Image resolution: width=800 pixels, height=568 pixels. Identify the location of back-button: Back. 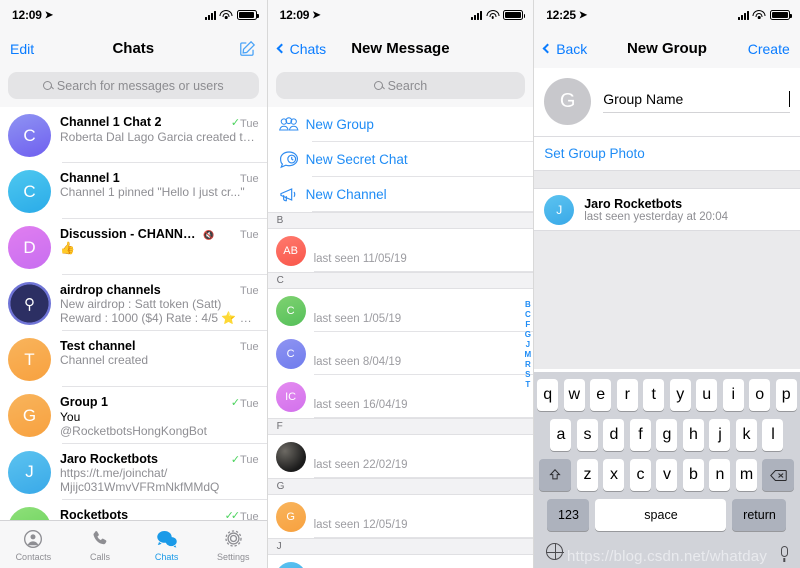
(564, 49).